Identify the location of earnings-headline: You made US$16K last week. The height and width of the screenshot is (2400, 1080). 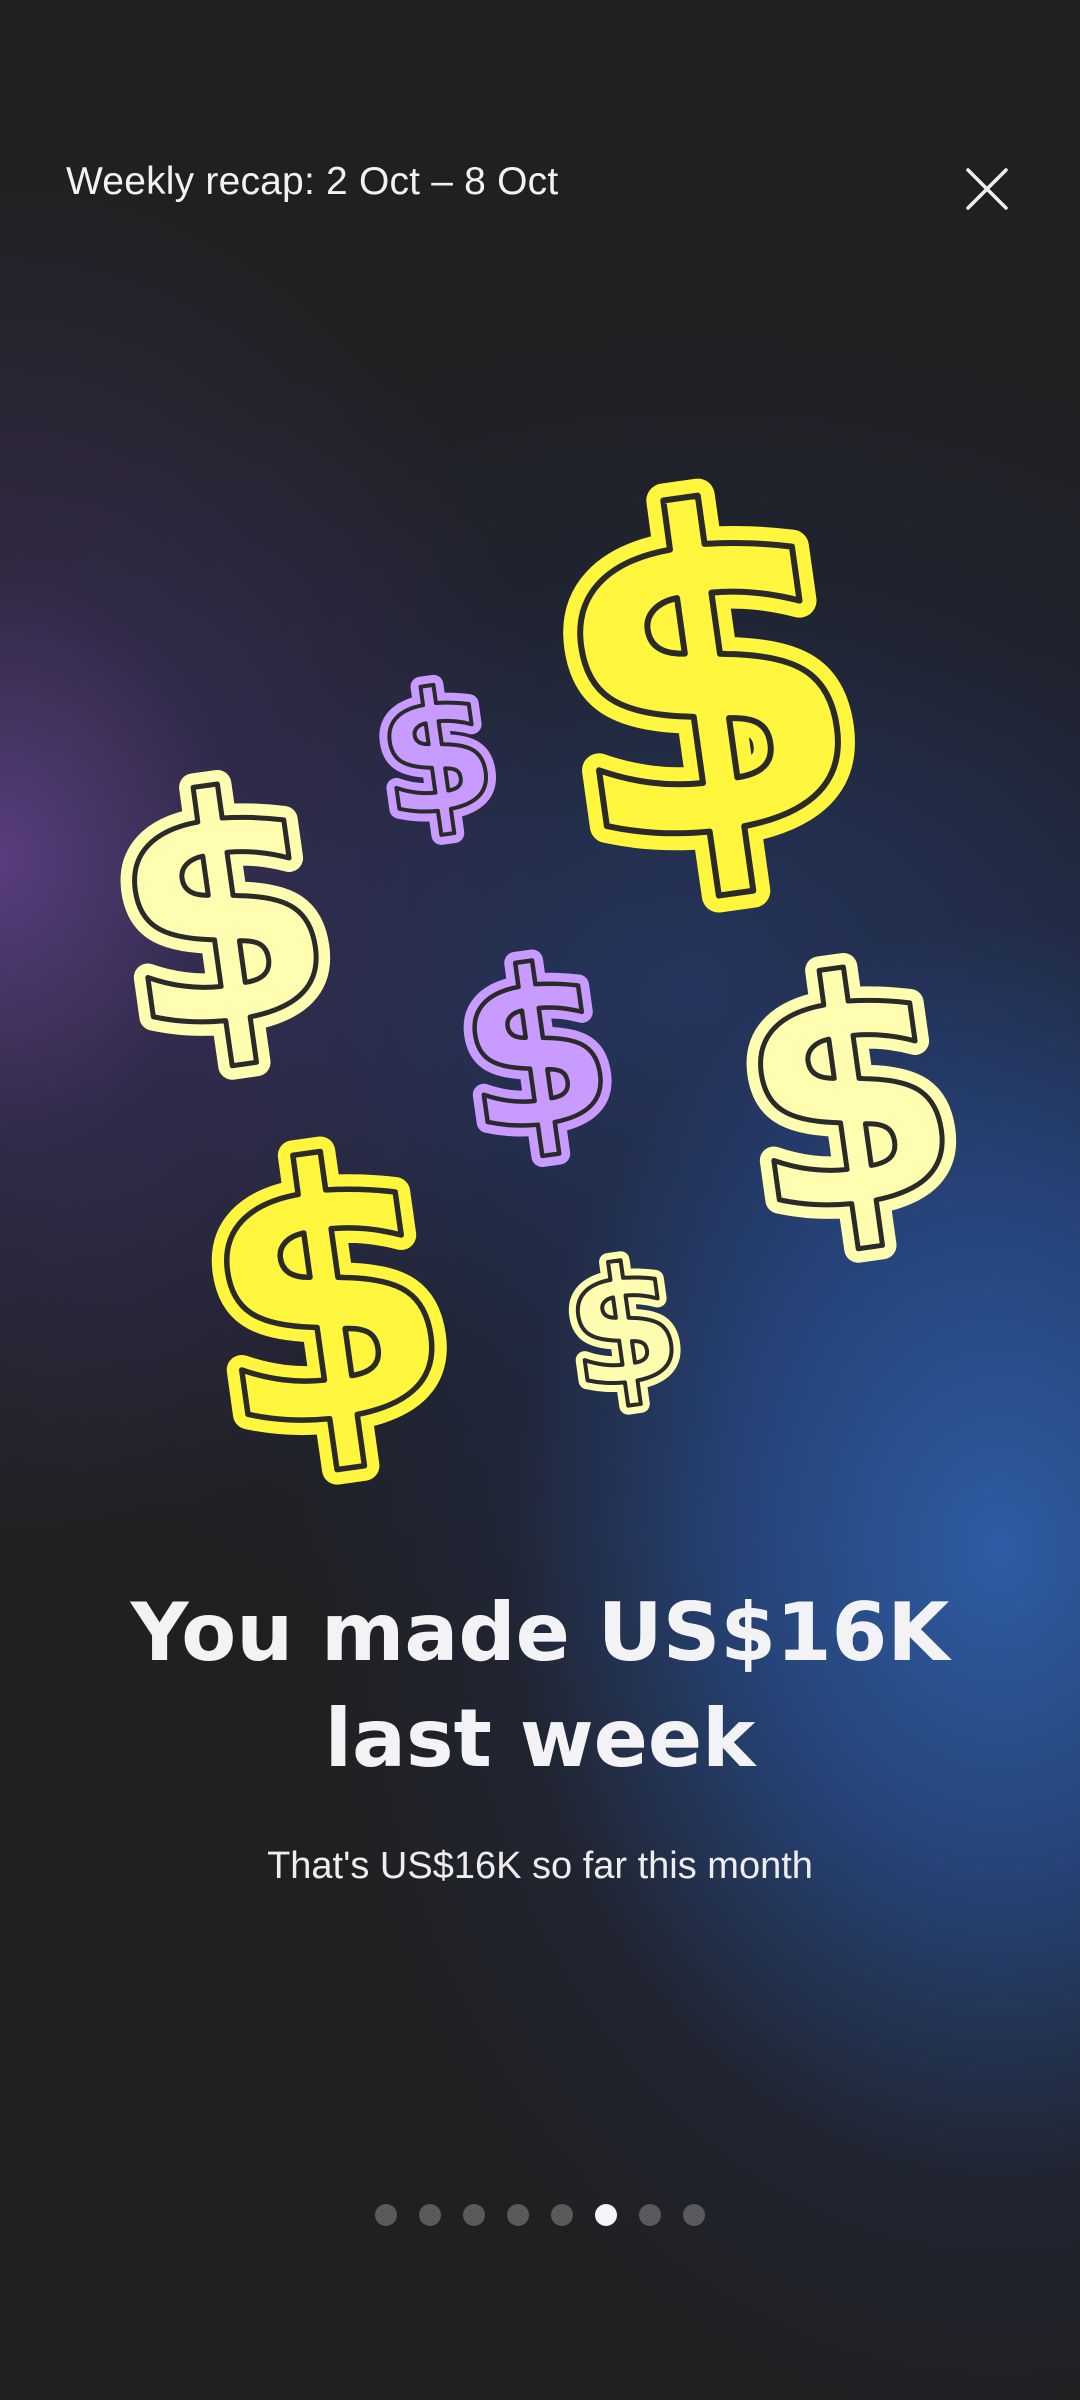
(540, 1685).